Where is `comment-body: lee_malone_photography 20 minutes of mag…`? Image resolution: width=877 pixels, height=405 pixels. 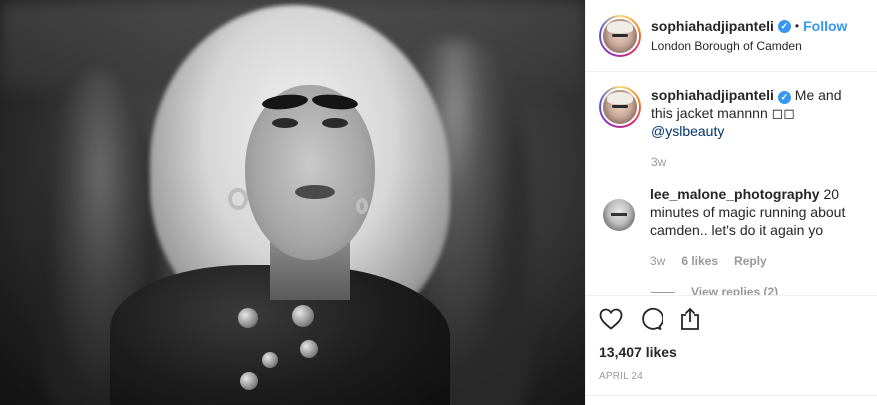 comment-body: lee_malone_photography 20 minutes of mag… is located at coordinates (758, 227).